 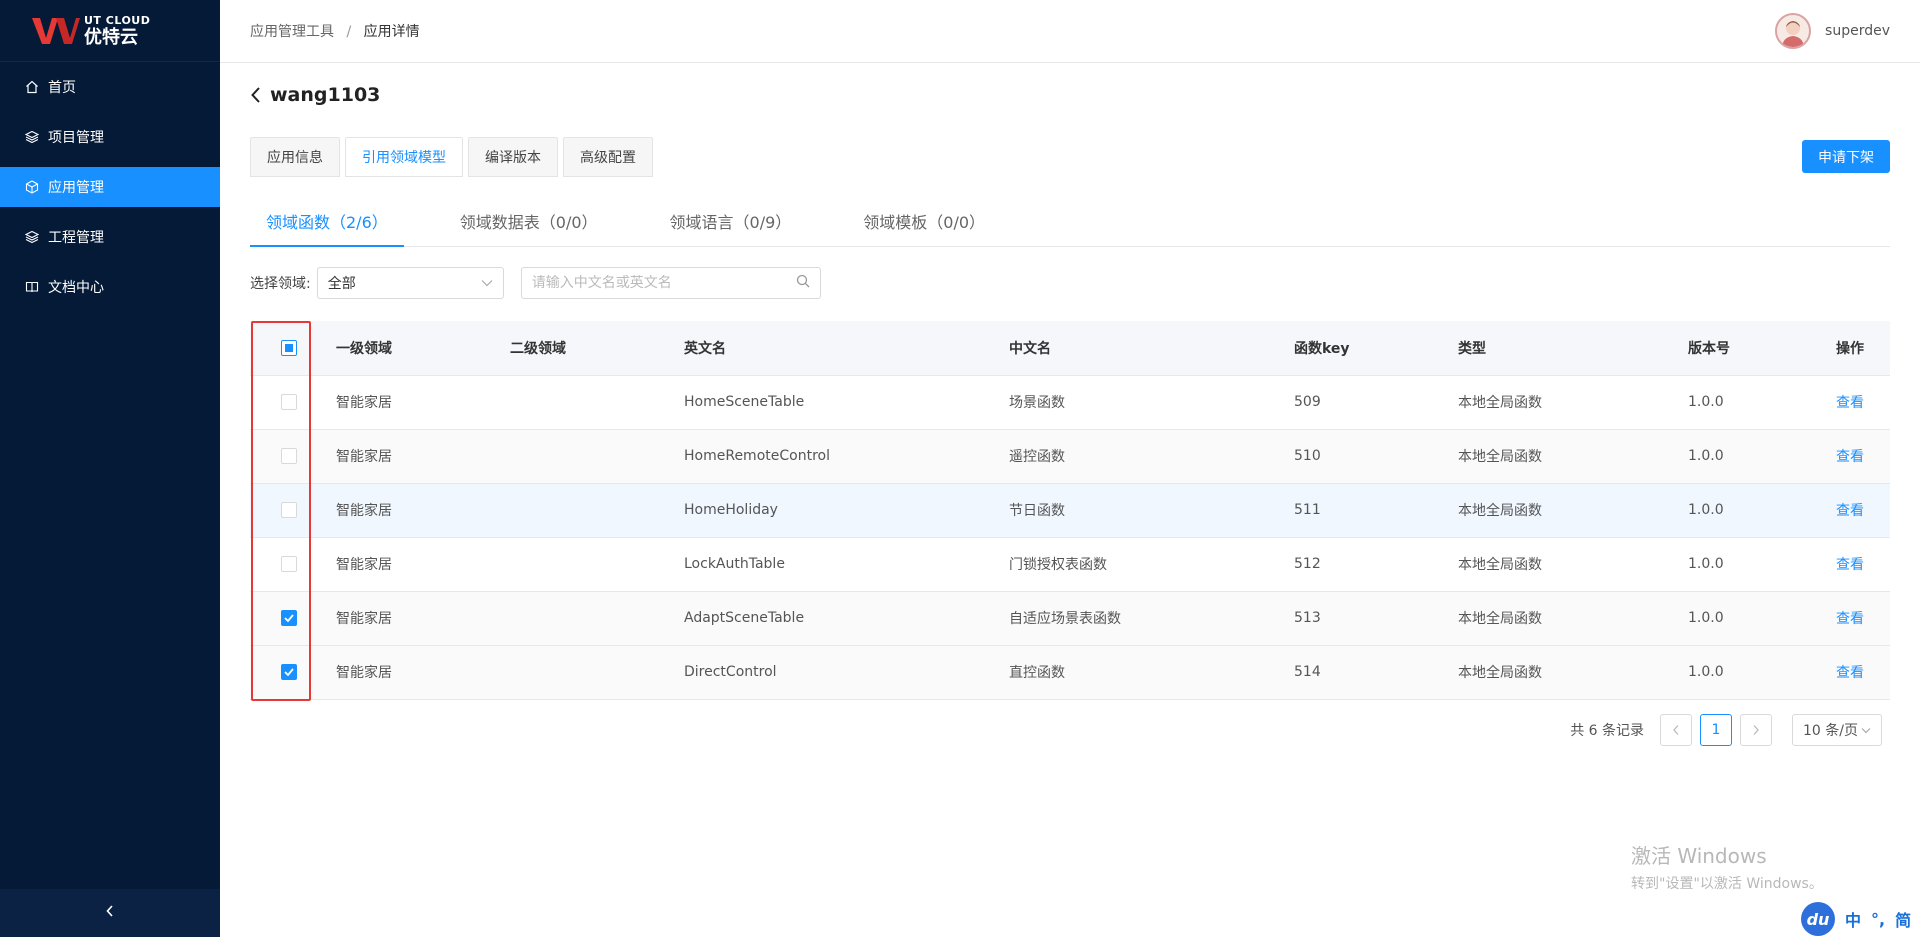 What do you see at coordinates (32, 287) in the screenshot?
I see `book-icon` at bounding box center [32, 287].